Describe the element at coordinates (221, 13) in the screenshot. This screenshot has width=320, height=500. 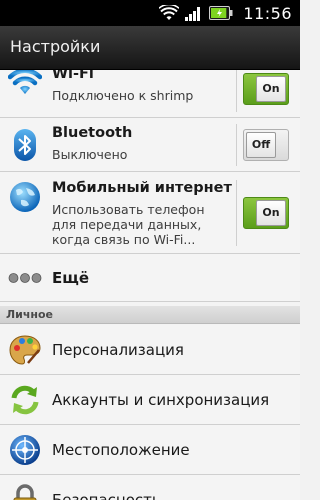
I see `battery-icon` at that location.